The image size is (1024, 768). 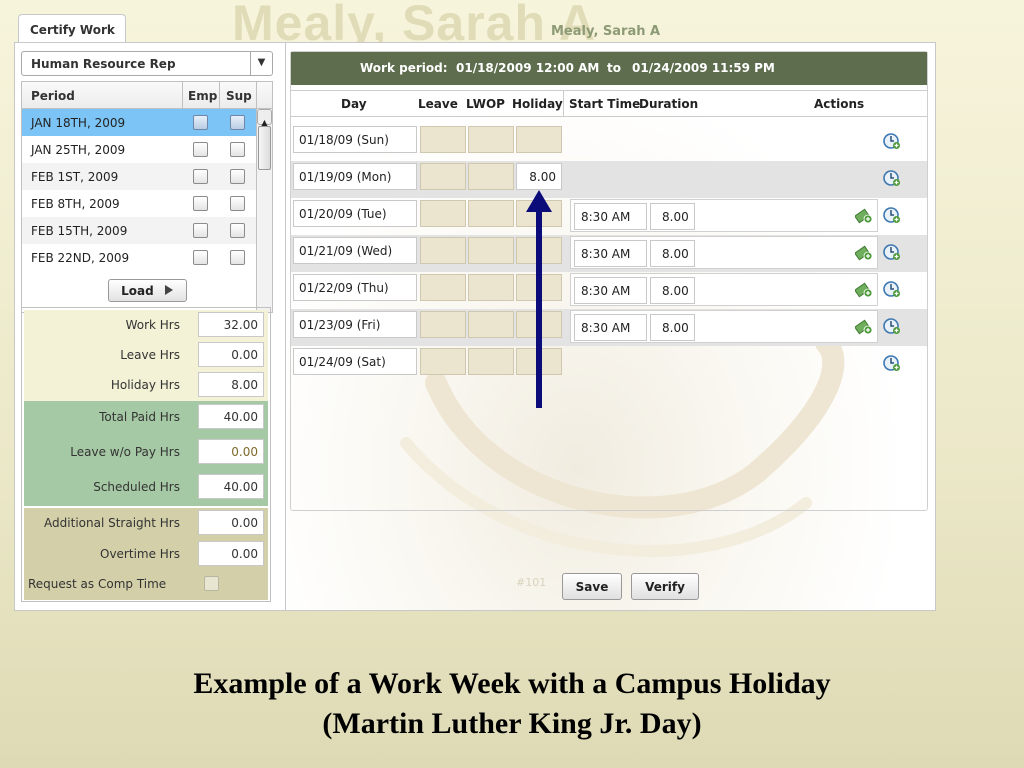 I want to click on period-header: Period, so click(x=53, y=96).